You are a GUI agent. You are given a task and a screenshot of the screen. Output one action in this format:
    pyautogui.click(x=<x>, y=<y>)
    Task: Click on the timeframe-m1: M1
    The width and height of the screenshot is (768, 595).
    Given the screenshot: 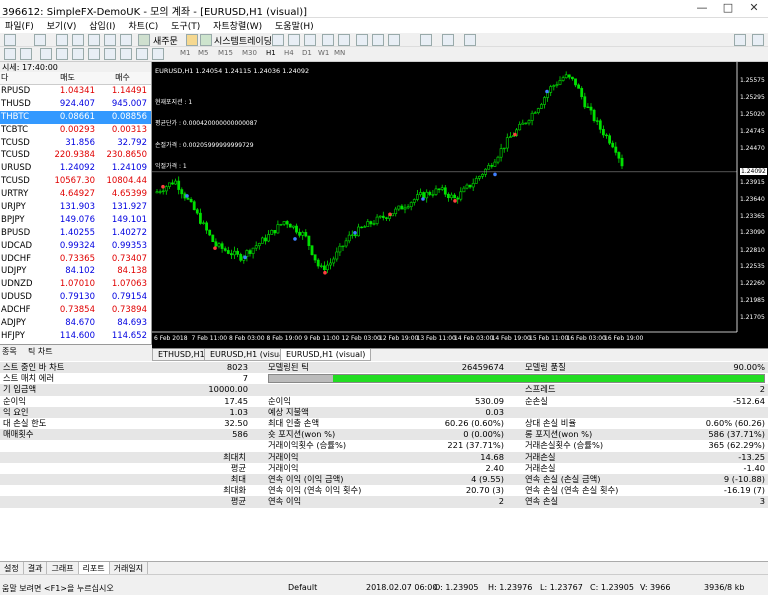 What is the action you would take?
    pyautogui.click(x=185, y=53)
    